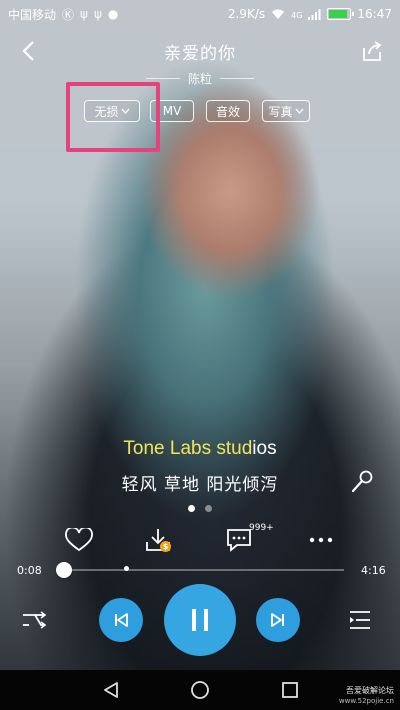 The height and width of the screenshot is (710, 400). Describe the element at coordinates (299, 111) in the screenshot. I see `chevron-down-icon` at that location.